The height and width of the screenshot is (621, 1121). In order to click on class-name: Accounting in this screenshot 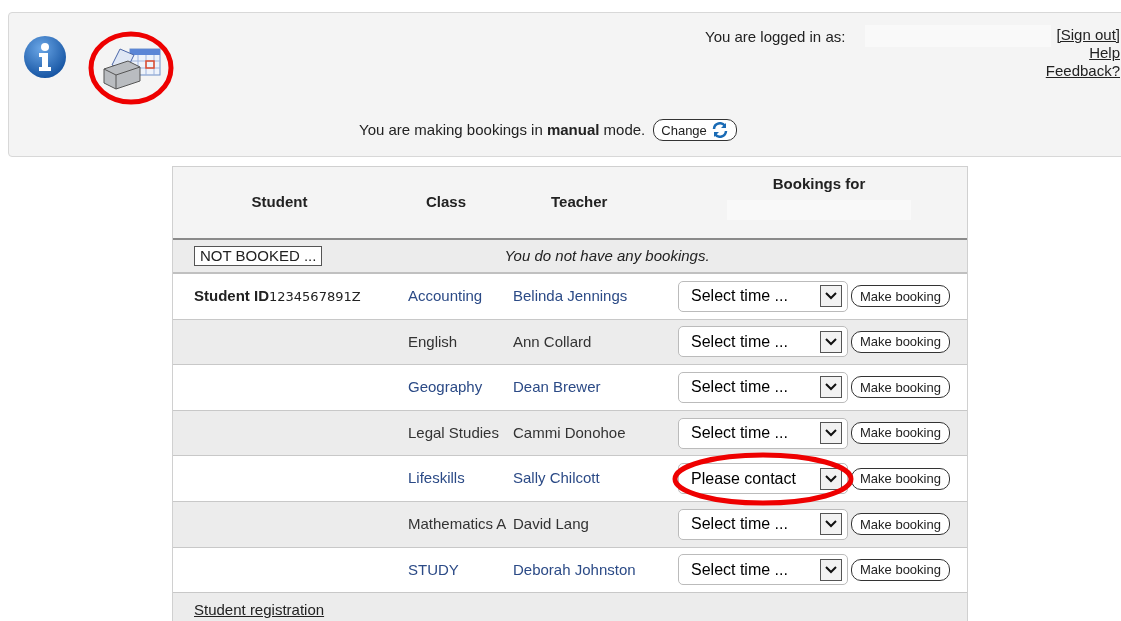, I will do `click(448, 296)`.